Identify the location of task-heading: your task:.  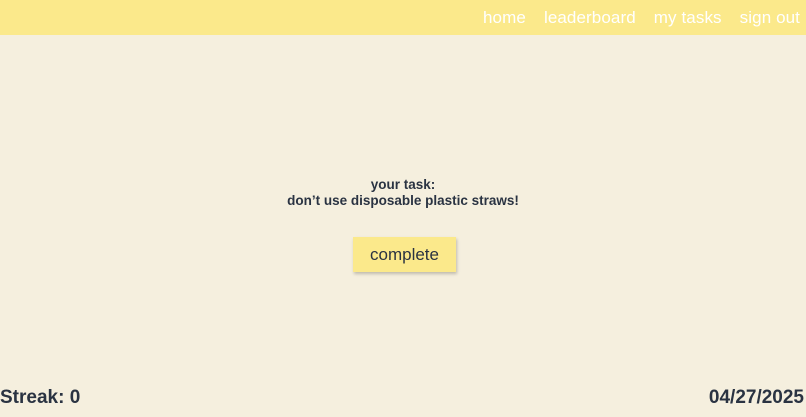
(403, 184).